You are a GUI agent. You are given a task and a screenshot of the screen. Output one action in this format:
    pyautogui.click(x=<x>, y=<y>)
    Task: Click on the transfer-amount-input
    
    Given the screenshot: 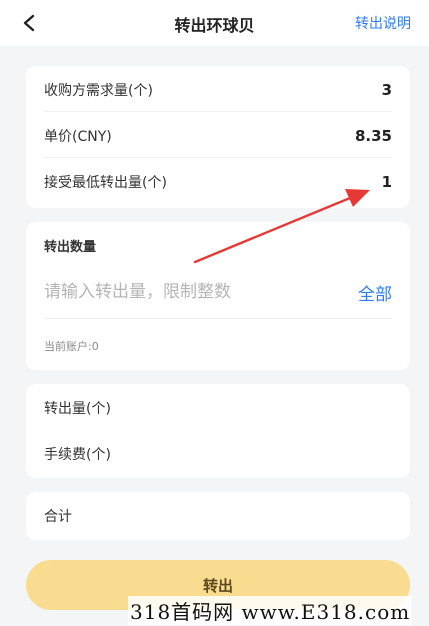 What is the action you would take?
    pyautogui.click(x=189, y=292)
    